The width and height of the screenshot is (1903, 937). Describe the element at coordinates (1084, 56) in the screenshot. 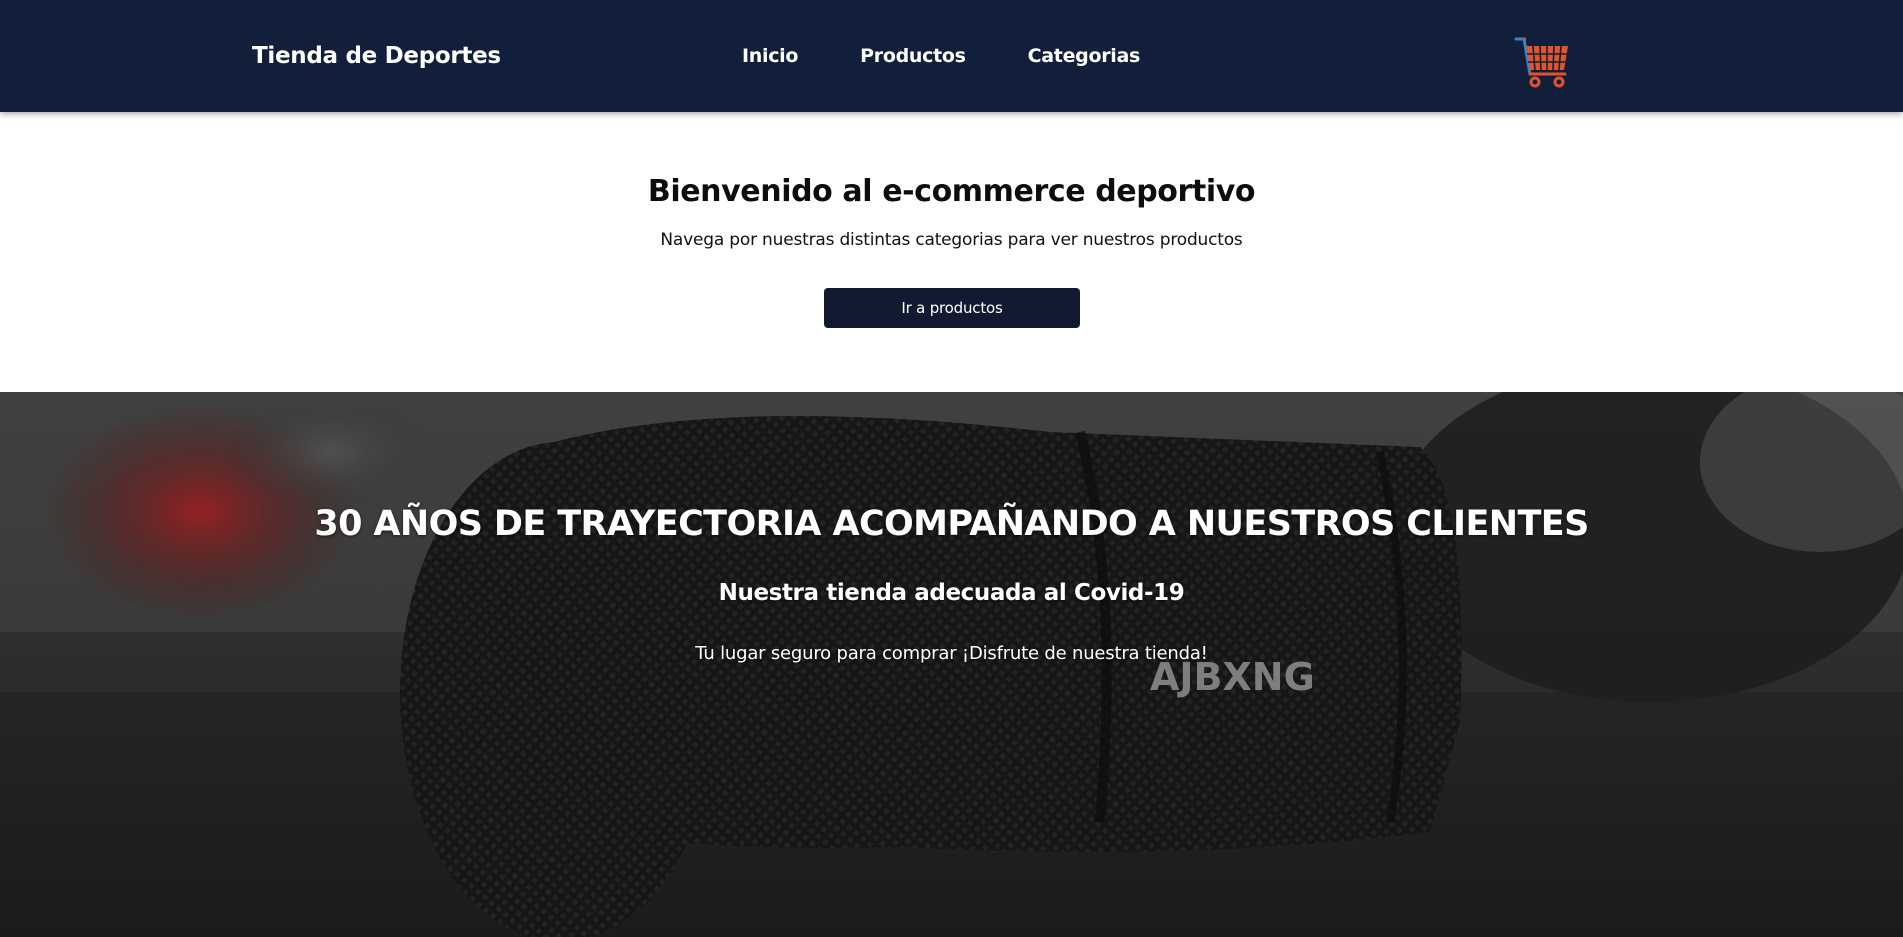

I see `nav-link-categorias: Categorias` at that location.